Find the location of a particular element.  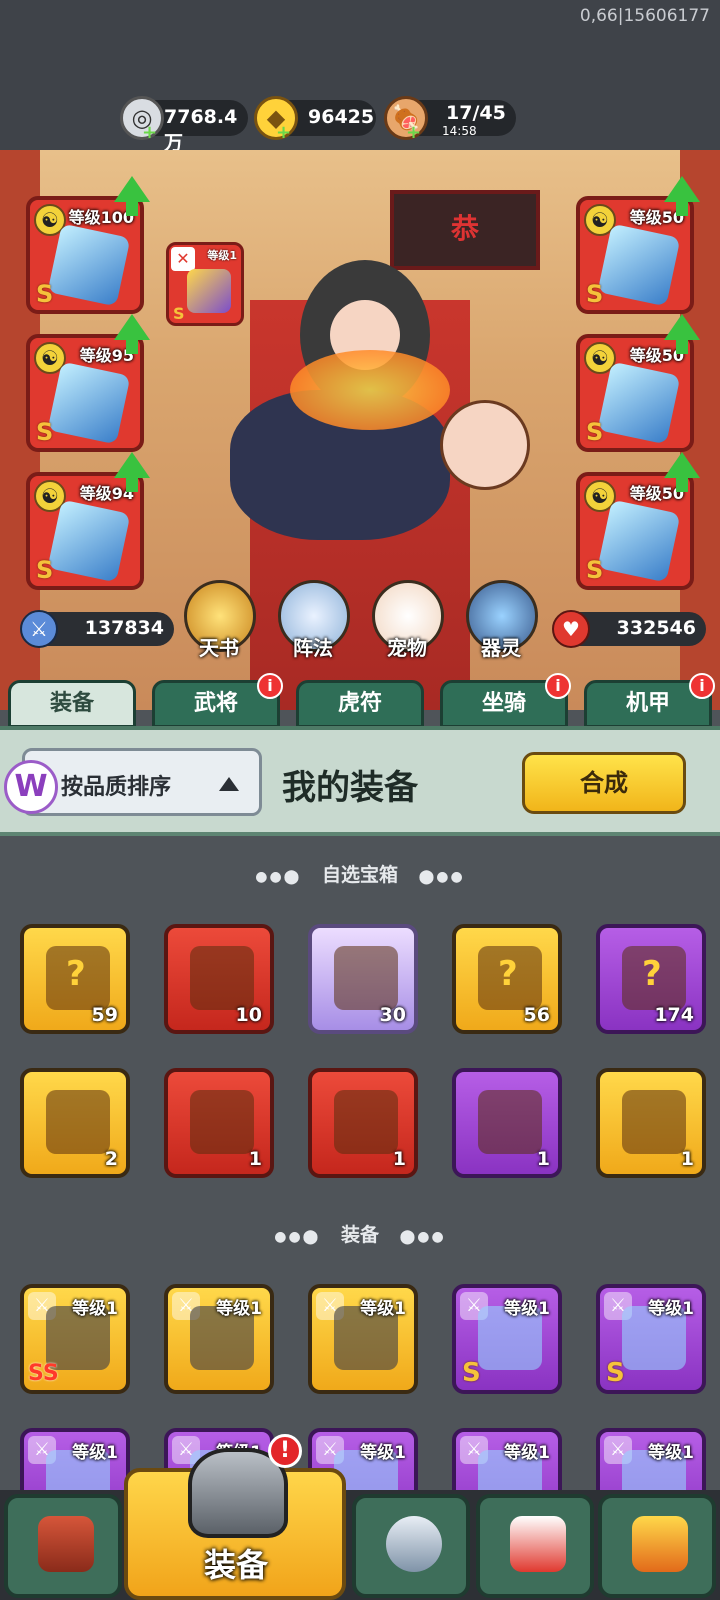

sort-dropdown: 按品质排序 is located at coordinates (142, 782).